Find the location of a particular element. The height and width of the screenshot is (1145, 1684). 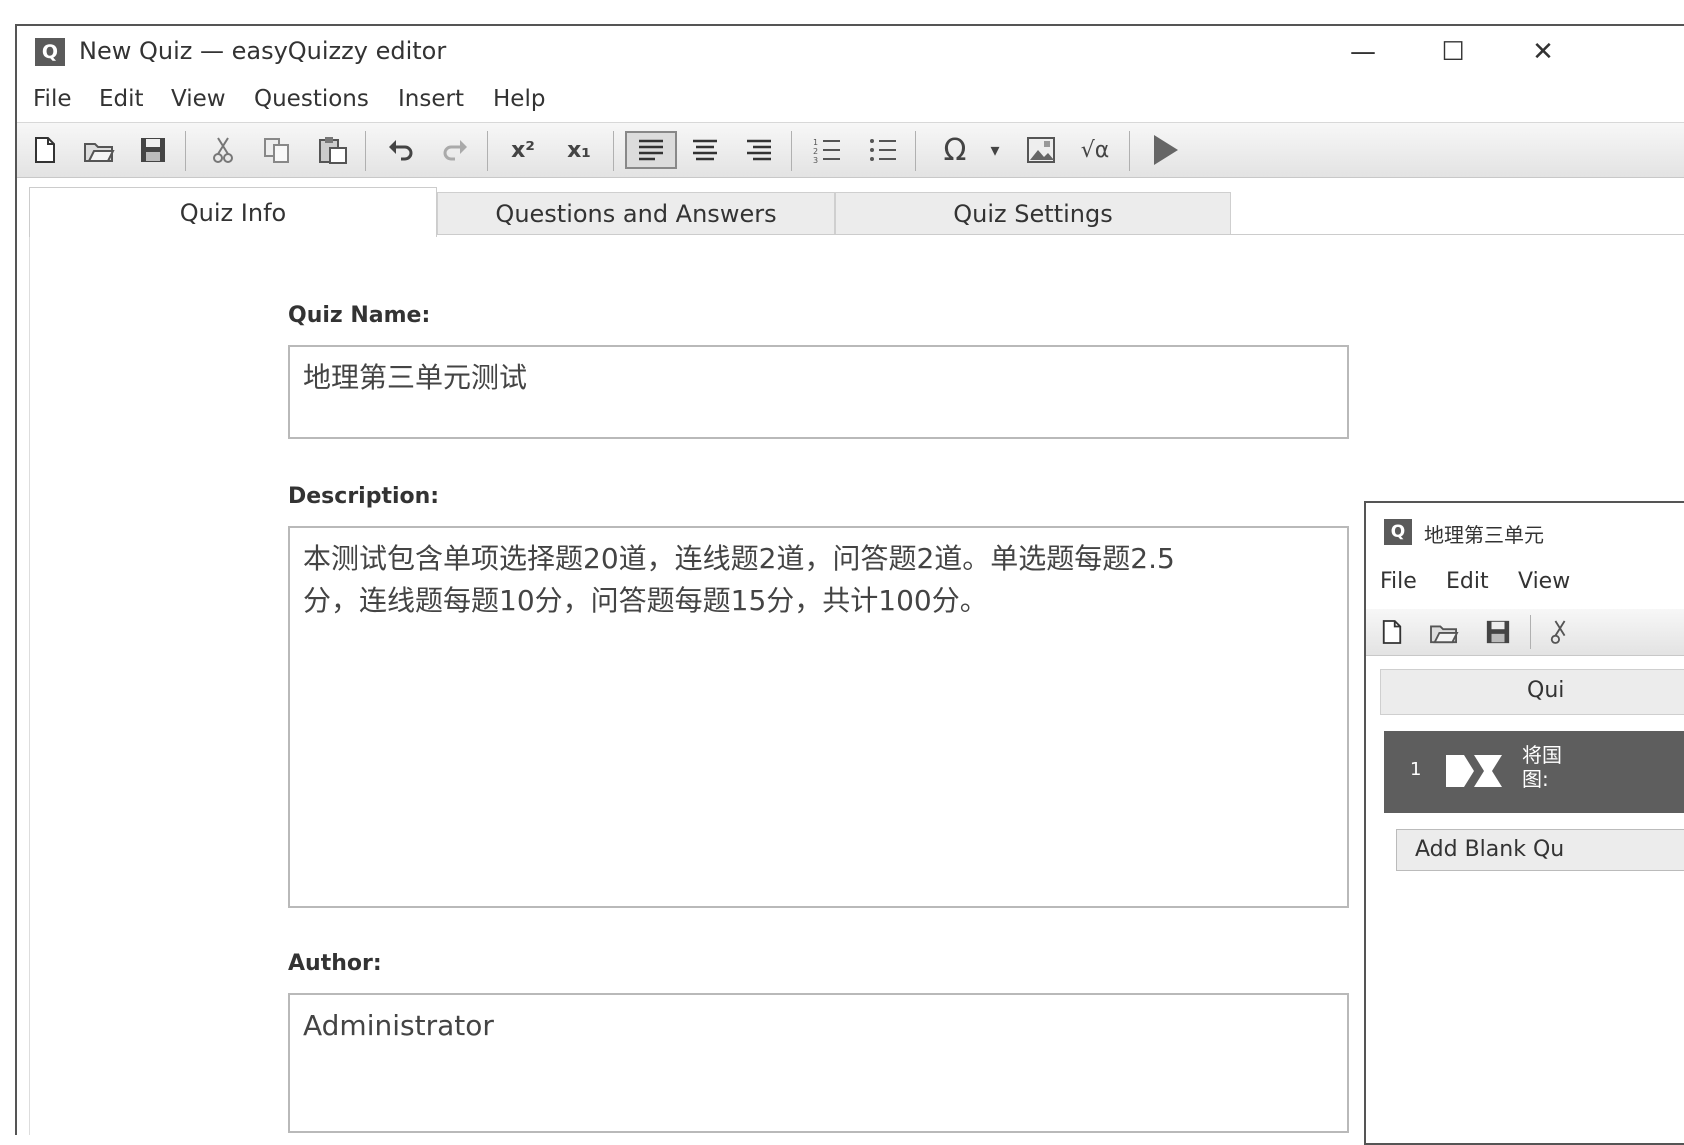

insert-image-icon is located at coordinates (1041, 150).